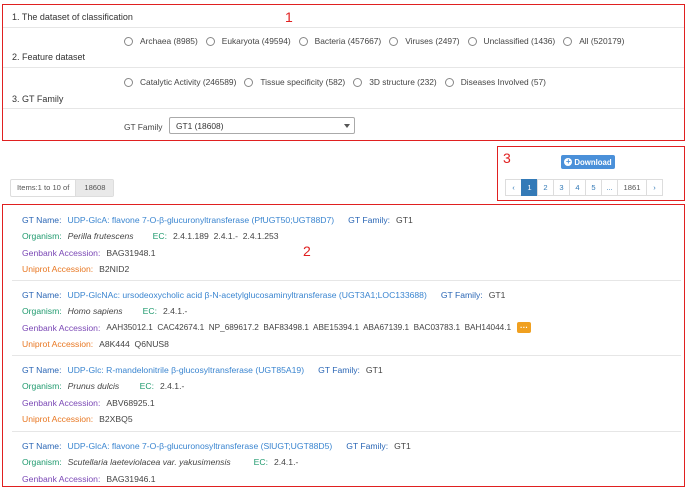  What do you see at coordinates (161, 41) in the screenshot?
I see `dataset-option-archaea: Archaea (8985)` at bounding box center [161, 41].